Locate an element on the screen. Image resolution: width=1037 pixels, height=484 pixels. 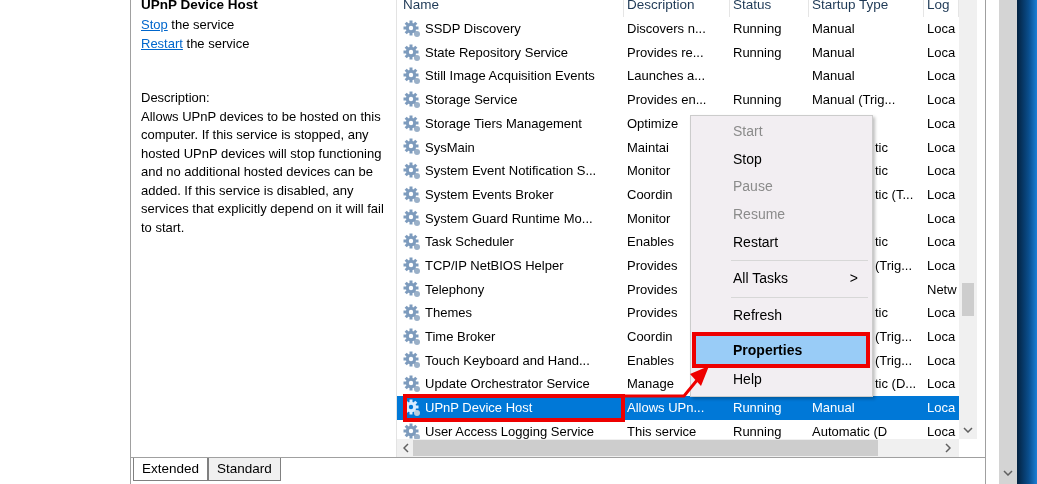
table-cell: Maintai is located at coordinates (648, 147).